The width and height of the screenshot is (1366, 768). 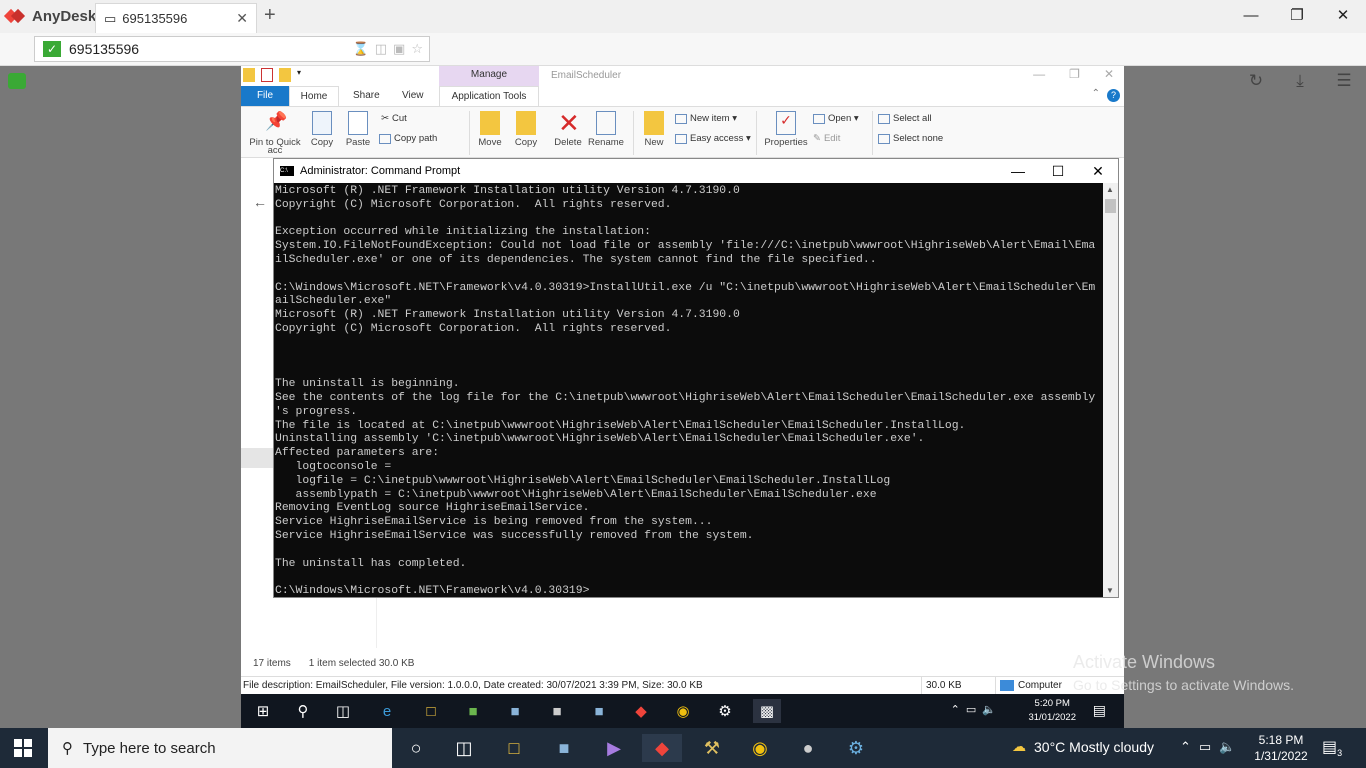 I want to click on tab-manage: Manage, so click(x=489, y=76).